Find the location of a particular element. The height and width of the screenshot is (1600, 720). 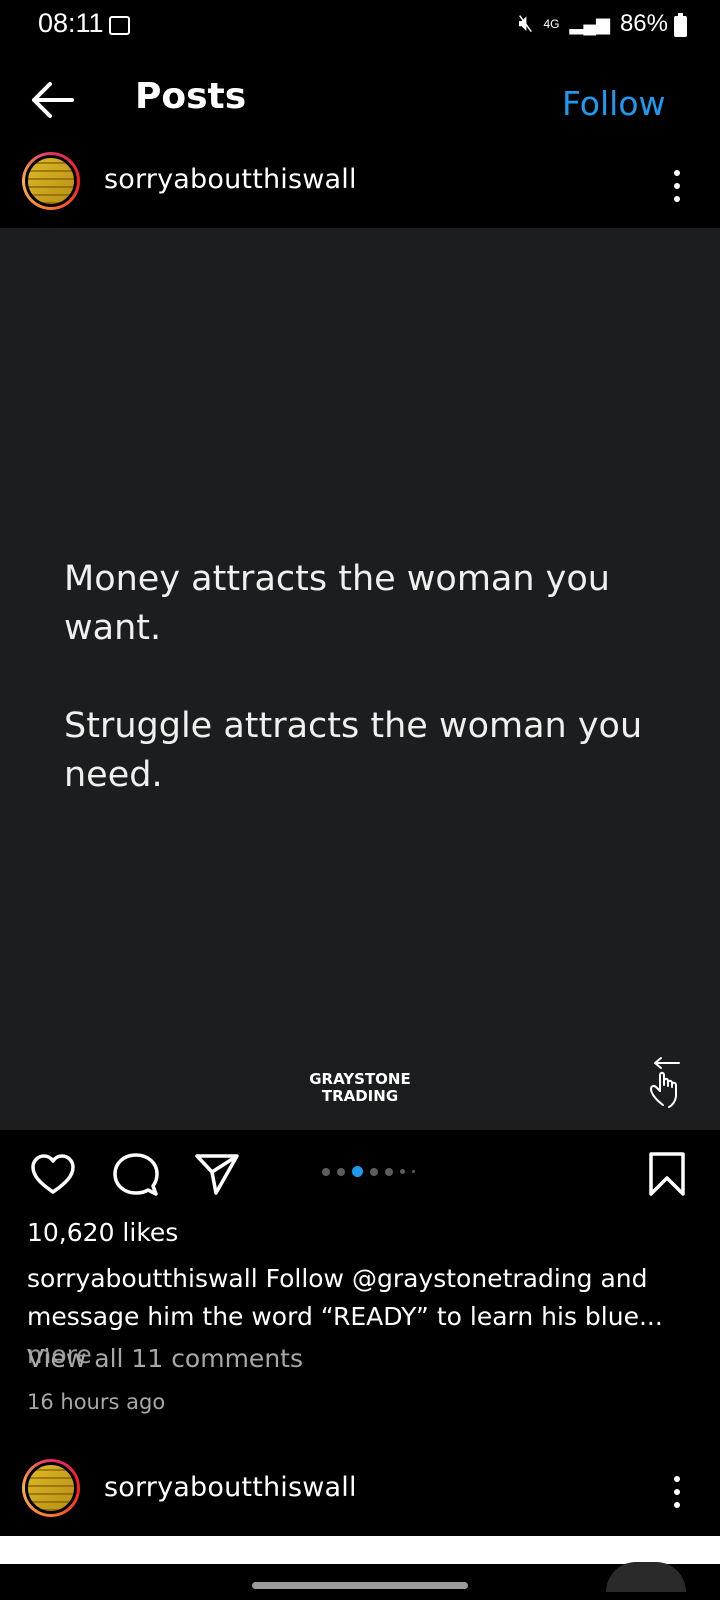

likes-count: 10,620 likes is located at coordinates (102, 1232).